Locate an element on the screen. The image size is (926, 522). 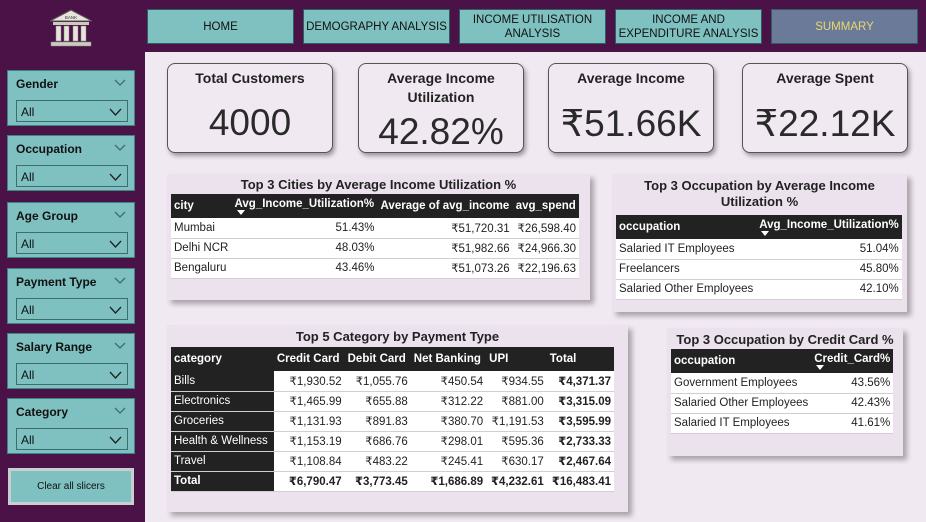
column-header: city is located at coordinates (201, 206).